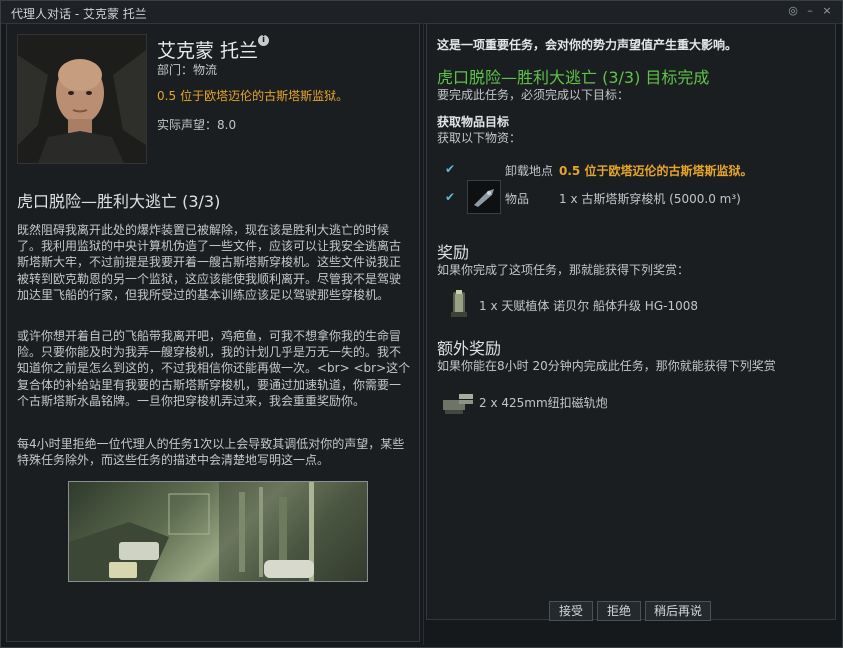  What do you see at coordinates (187, 70) in the screenshot?
I see `agent-department: 部门：物流` at bounding box center [187, 70].